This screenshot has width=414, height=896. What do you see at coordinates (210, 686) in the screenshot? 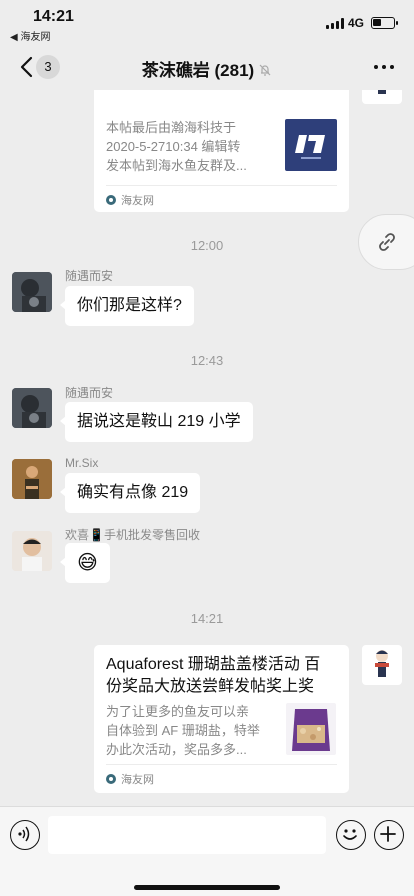
I see `link-card-title-line: 份奖品大放送尝鲜发帖奖上奖` at bounding box center [210, 686].